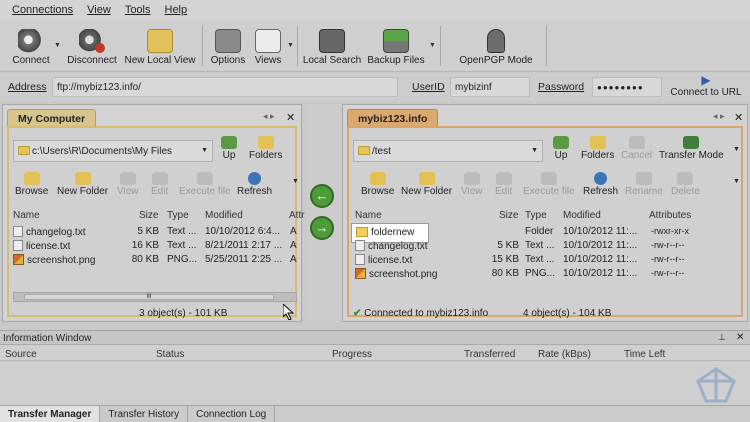 This screenshot has height=422, width=750. I want to click on remote-cancel-button: Cancel, so click(636, 148).